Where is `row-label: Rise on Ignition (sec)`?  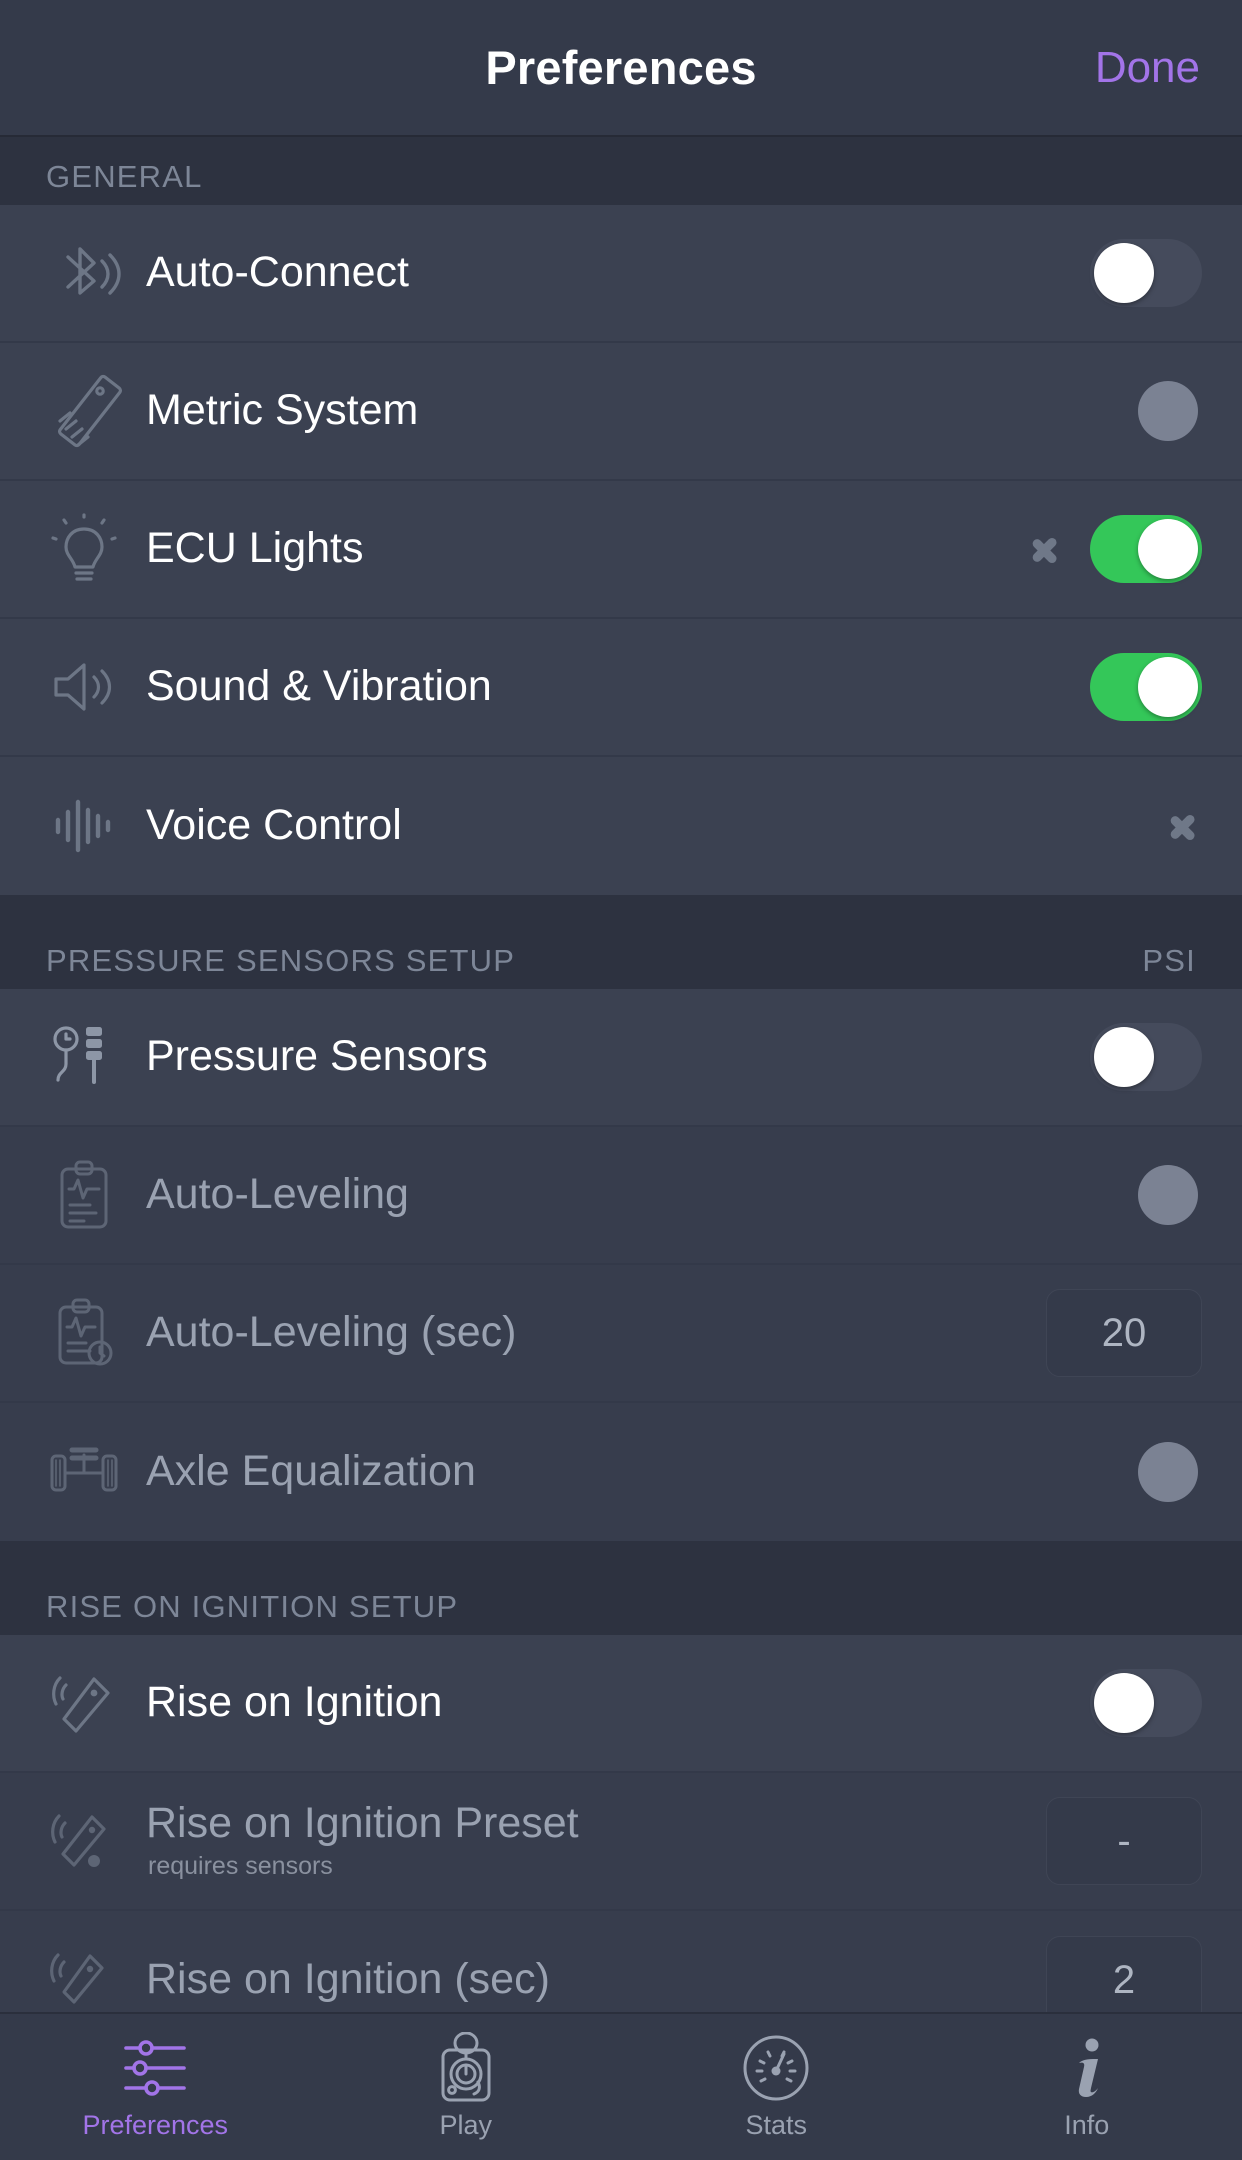
row-label: Rise on Ignition (sec) is located at coordinates (348, 1979).